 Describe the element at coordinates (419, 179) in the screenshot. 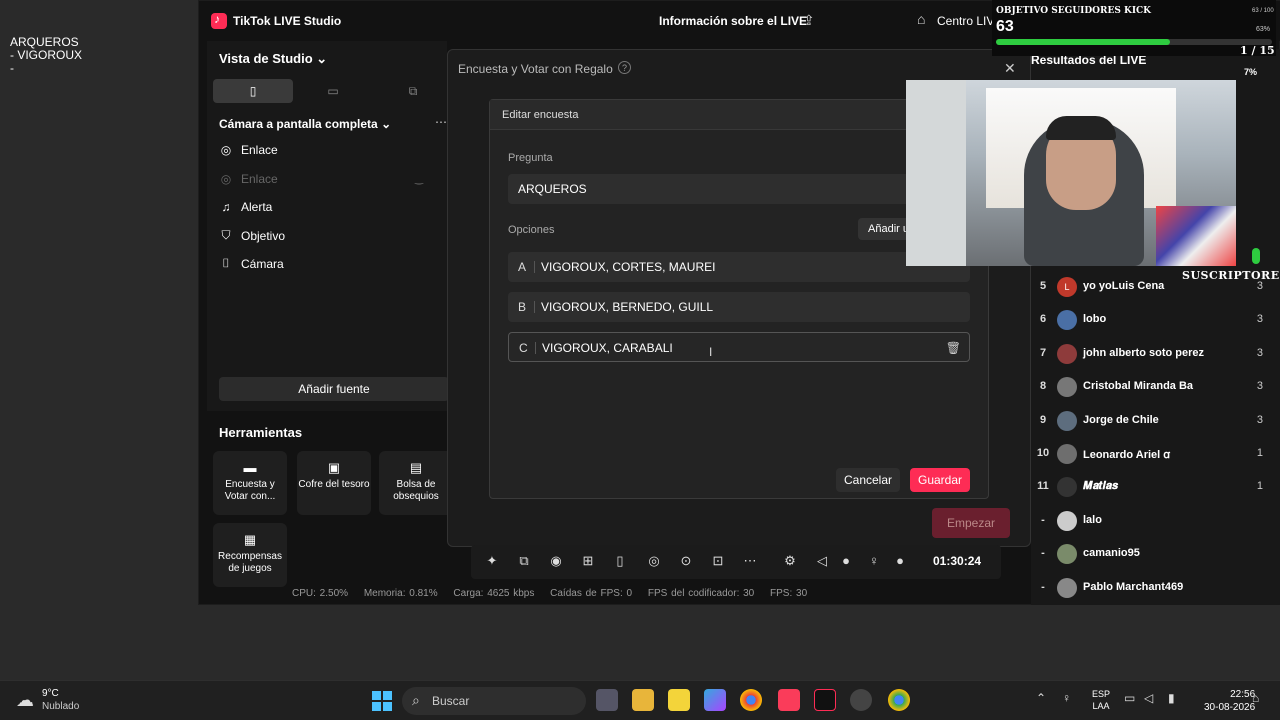

I see `hidden-eye-icon: ‿` at that location.